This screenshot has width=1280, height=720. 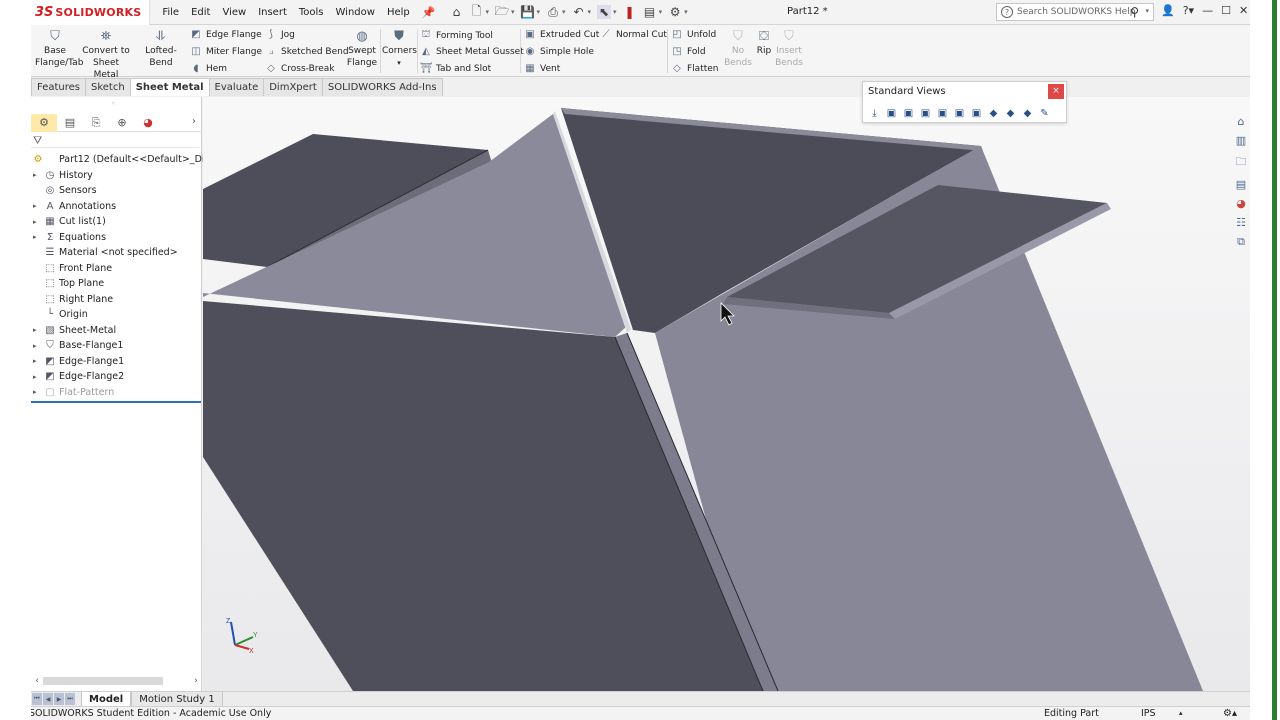 I want to click on forming-tool-button: ⛫ Forming Tool, so click(x=456, y=35).